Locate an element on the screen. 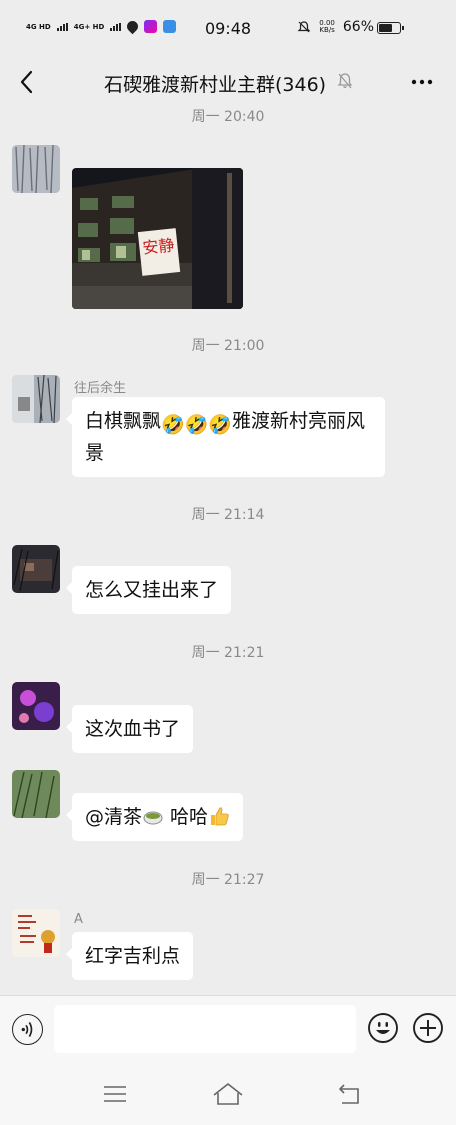 The image size is (456, 1125). back-icon is located at coordinates (349, 1094).